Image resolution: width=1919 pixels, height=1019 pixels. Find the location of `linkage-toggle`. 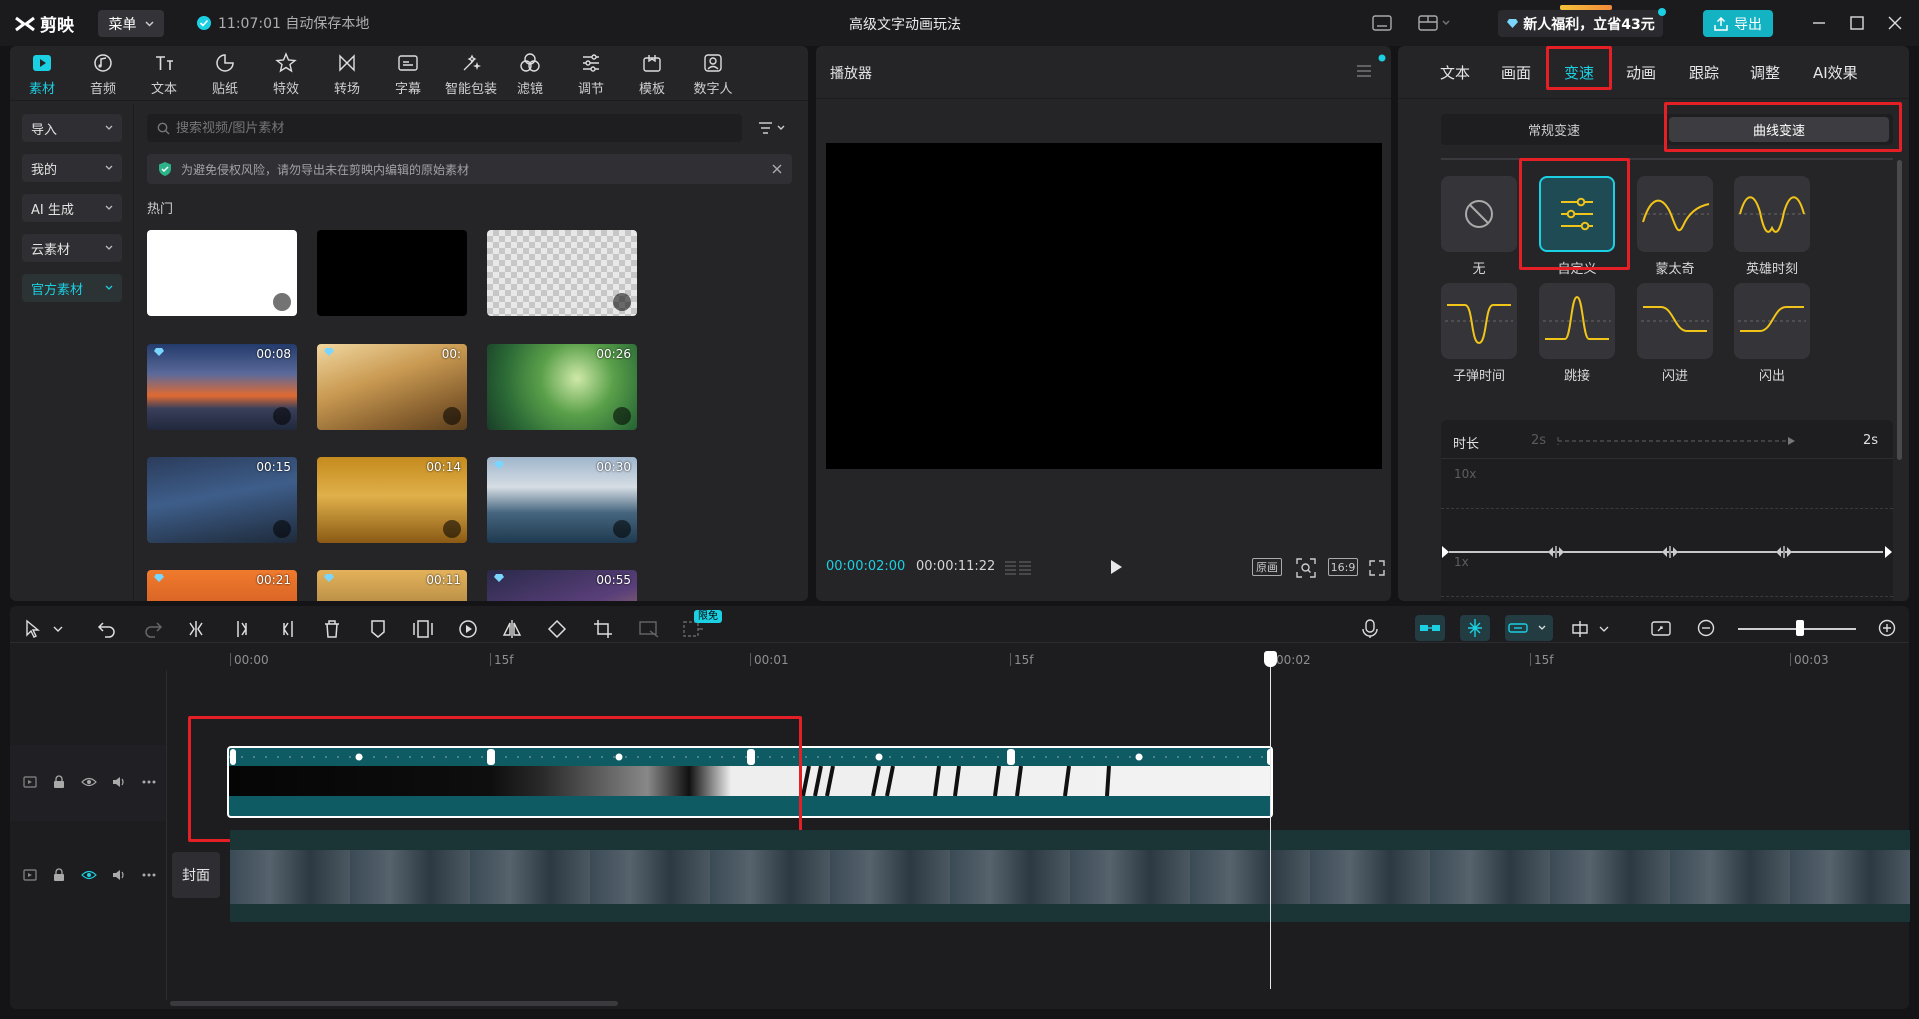

linkage-toggle is located at coordinates (1529, 628).